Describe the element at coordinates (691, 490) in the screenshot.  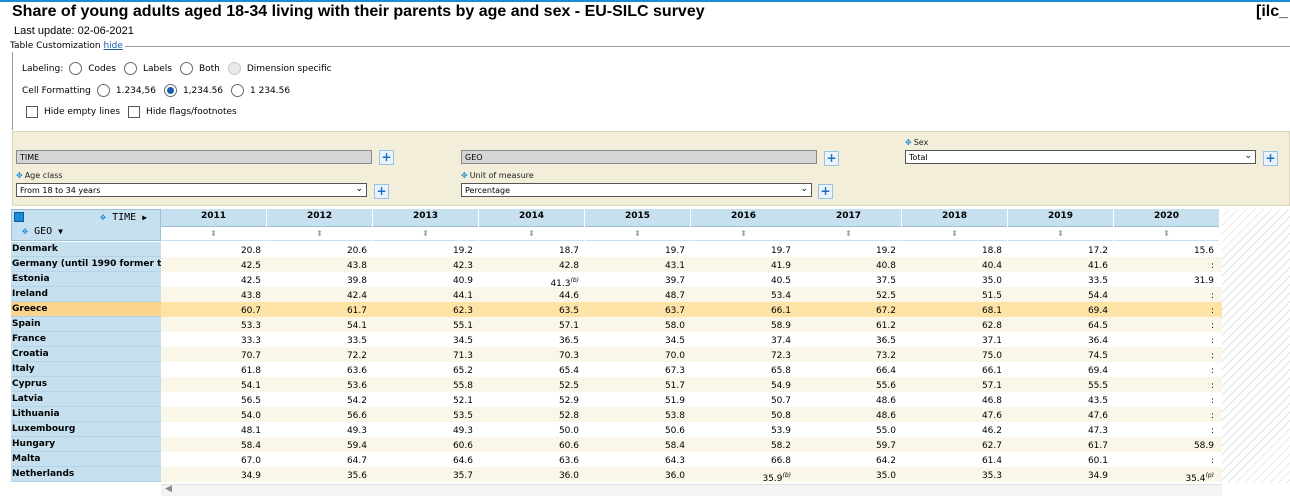
I see `horizontal-scrollbar: ◀` at that location.